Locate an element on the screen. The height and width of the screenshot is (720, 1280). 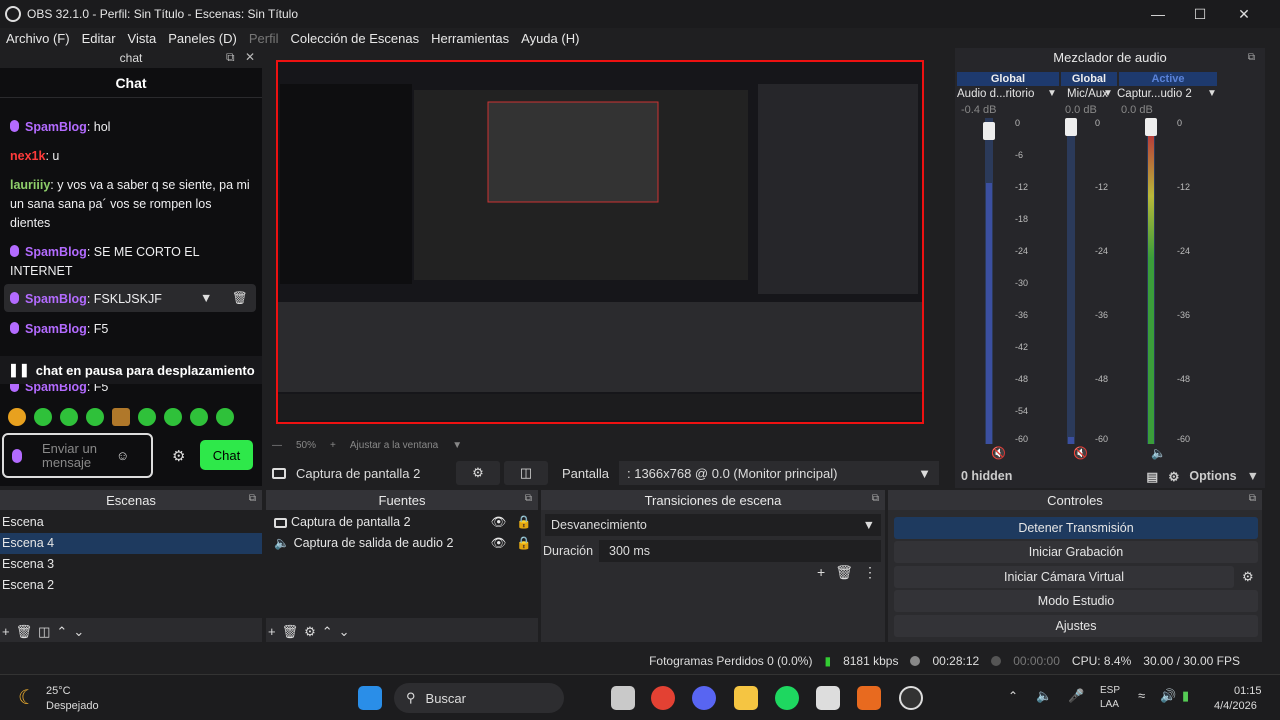
wifi-icon: ≈ is located at coordinates (1141, 695).